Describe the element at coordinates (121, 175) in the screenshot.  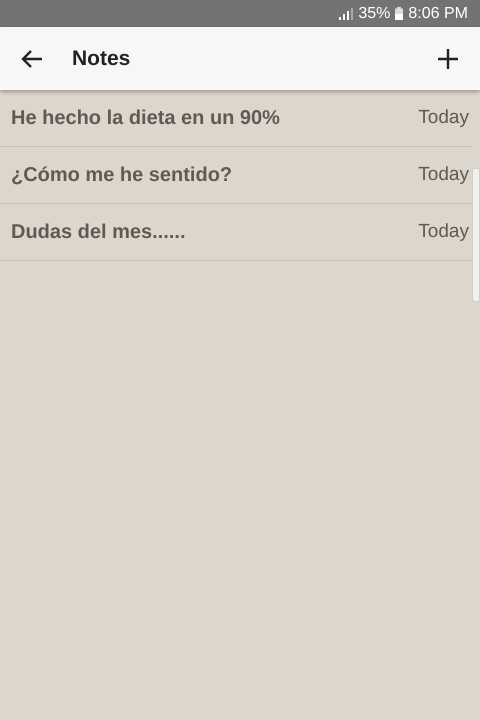
I see `note-title: ¿Cómo me he sentido?` at that location.